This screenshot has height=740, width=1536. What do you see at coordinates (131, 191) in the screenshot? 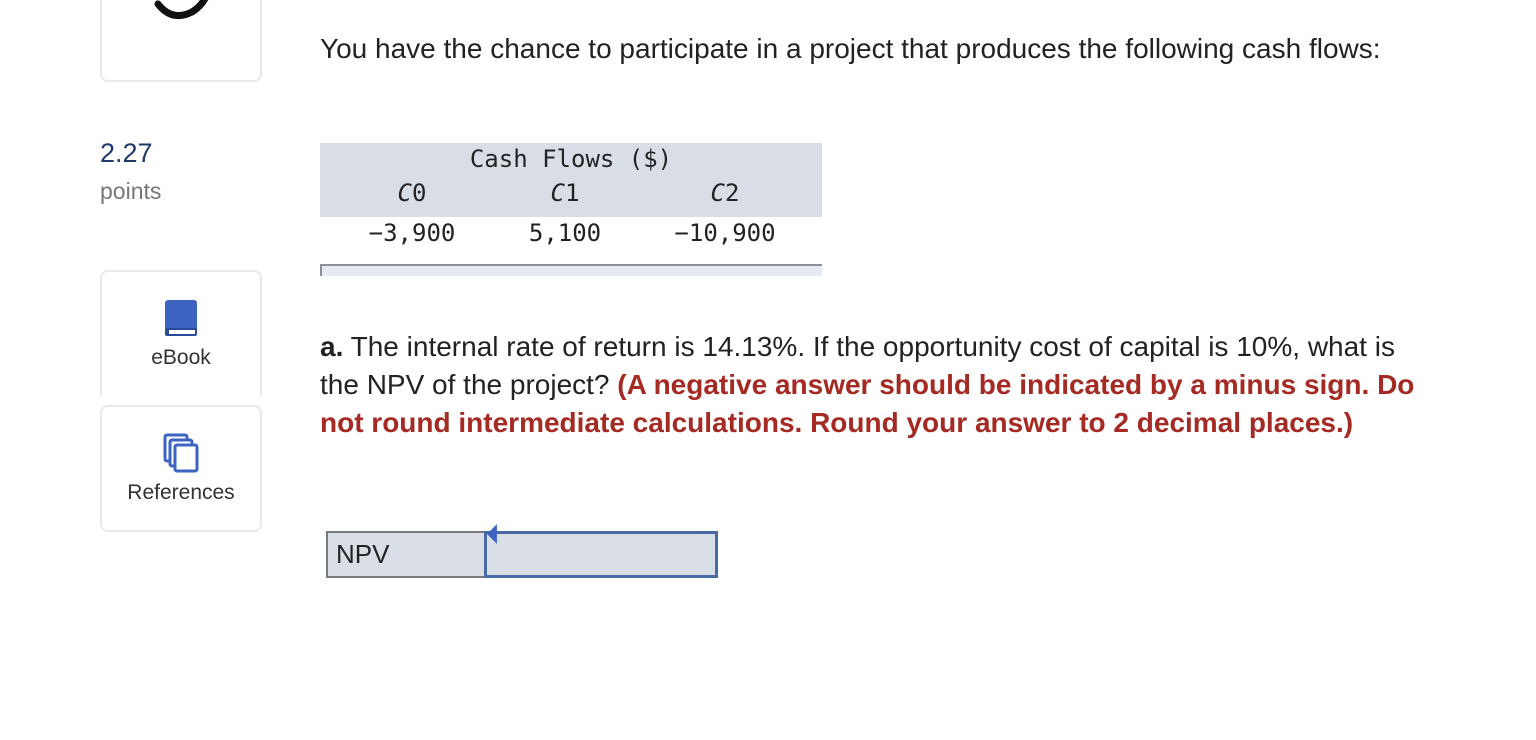
I see `points-label: points` at bounding box center [131, 191].